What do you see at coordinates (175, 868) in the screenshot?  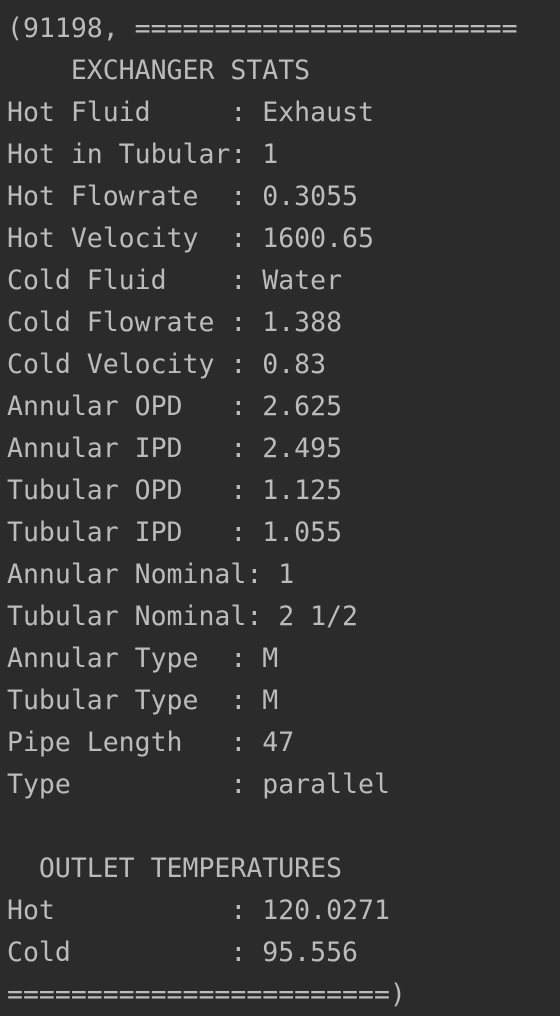 I see `console-line-outlet-temperatures: OUTLET TEMPERATURES` at bounding box center [175, 868].